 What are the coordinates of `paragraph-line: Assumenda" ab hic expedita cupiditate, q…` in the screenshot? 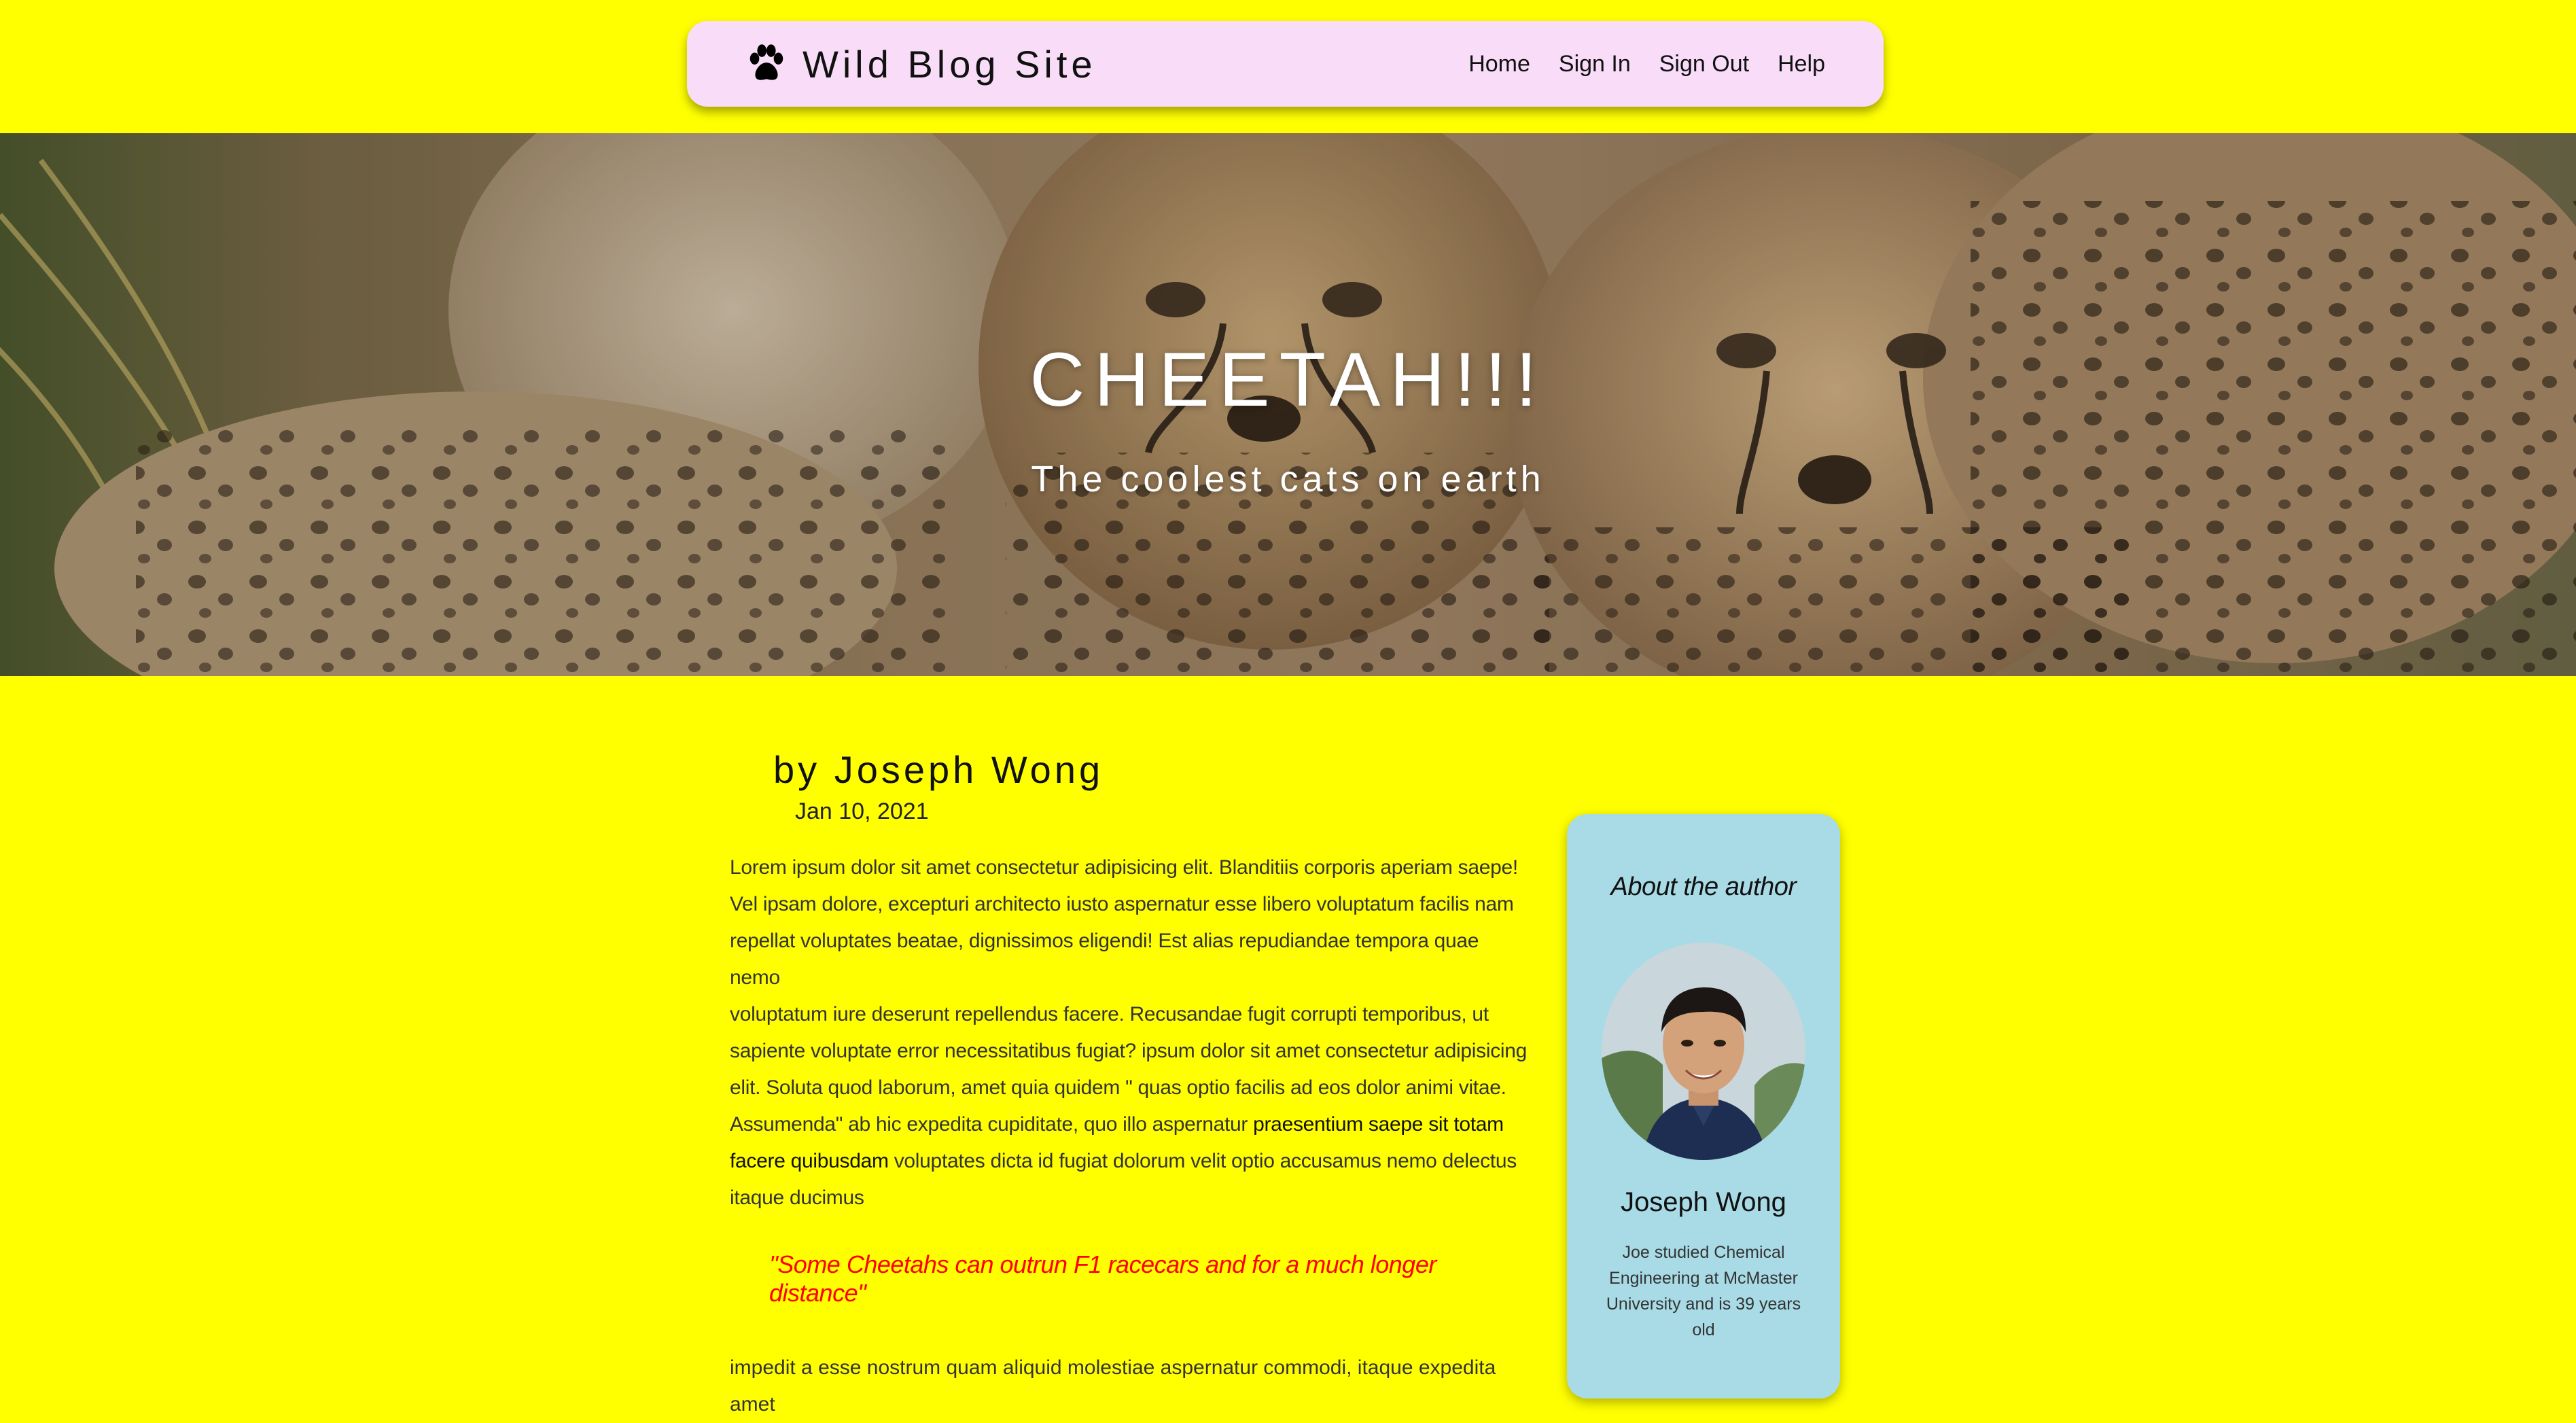 It's located at (992, 1124).